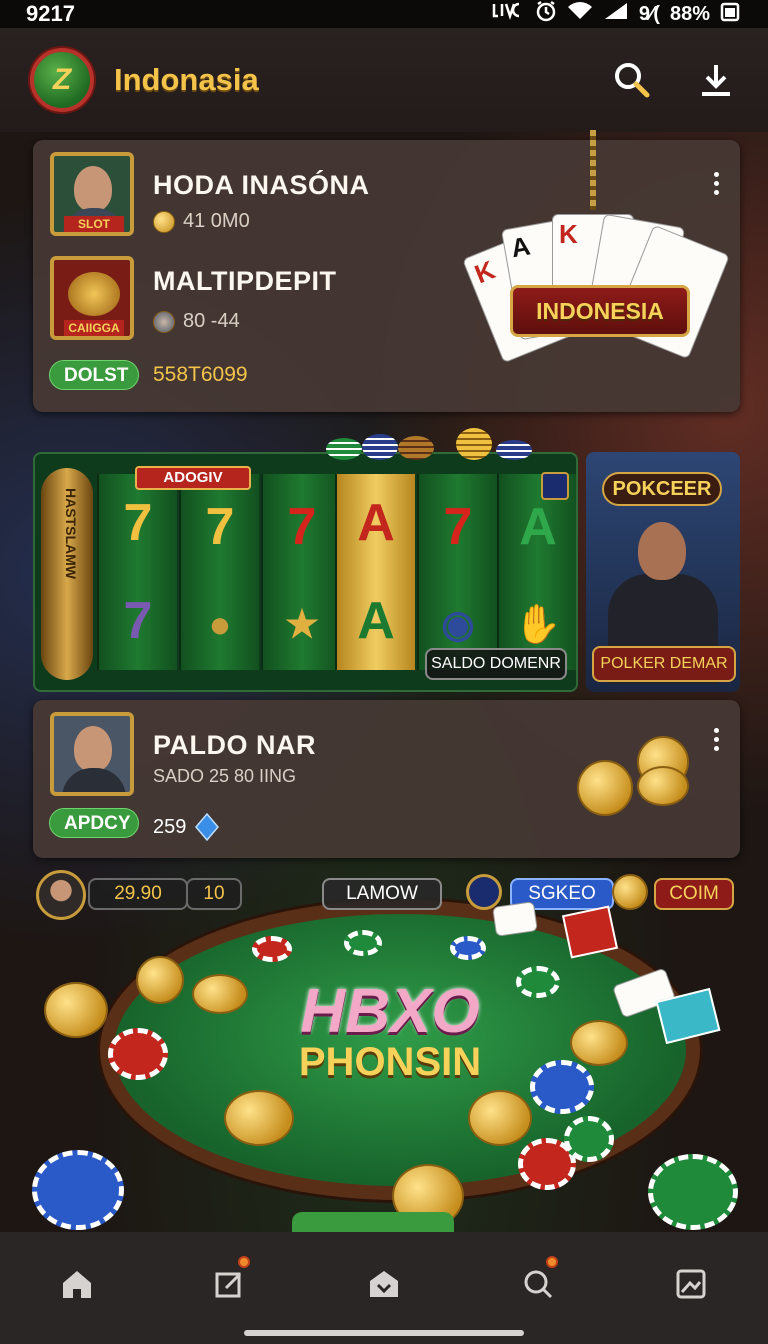 Image resolution: width=768 pixels, height=1344 pixels. I want to click on player1-coins: 41 0M0, so click(201, 221).